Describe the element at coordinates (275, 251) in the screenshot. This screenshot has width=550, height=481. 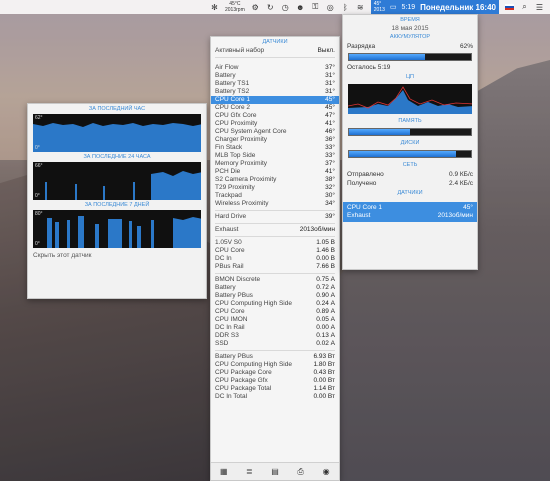
I see `sensor-row: CPU Core 1.46 В` at that location.